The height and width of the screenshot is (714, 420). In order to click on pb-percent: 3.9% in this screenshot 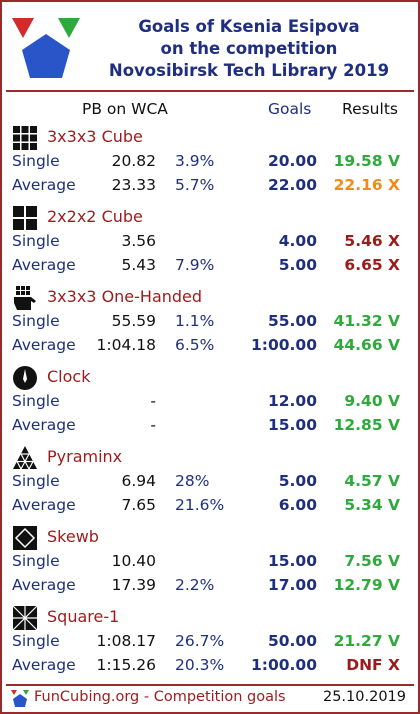, I will do `click(195, 161)`.